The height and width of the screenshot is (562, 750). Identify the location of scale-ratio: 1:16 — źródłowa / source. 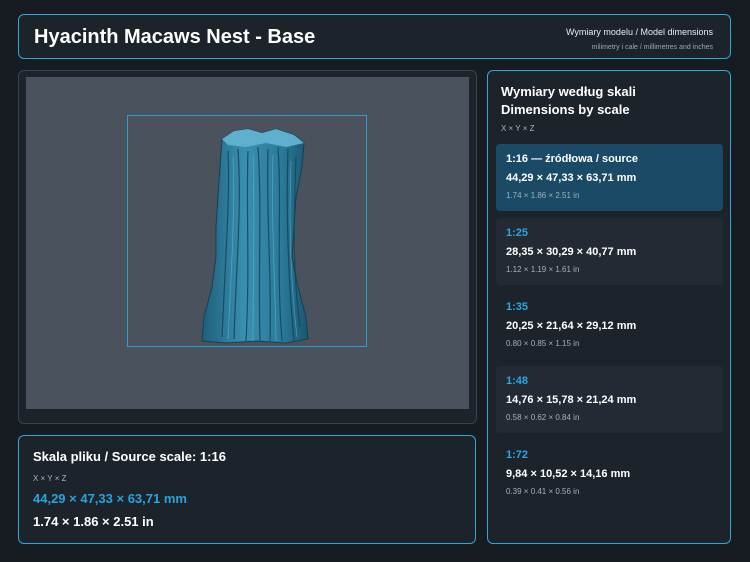
(572, 159).